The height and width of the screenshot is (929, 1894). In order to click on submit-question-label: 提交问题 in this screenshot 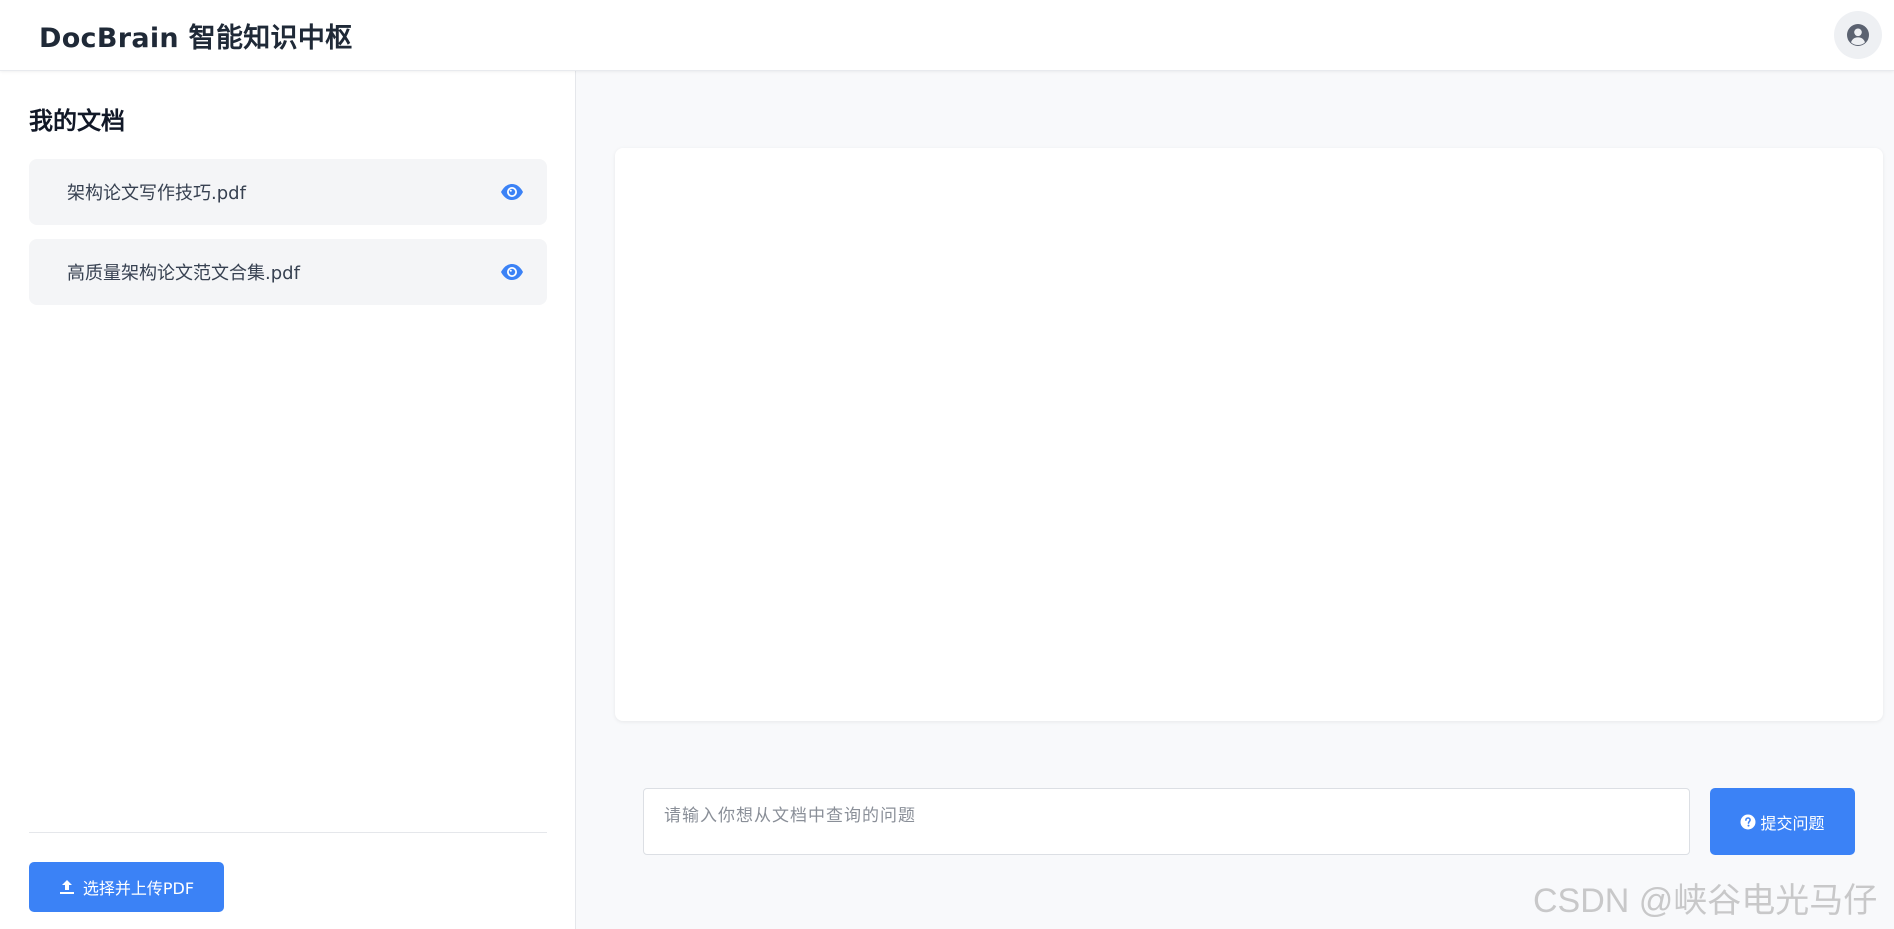, I will do `click(1792, 823)`.